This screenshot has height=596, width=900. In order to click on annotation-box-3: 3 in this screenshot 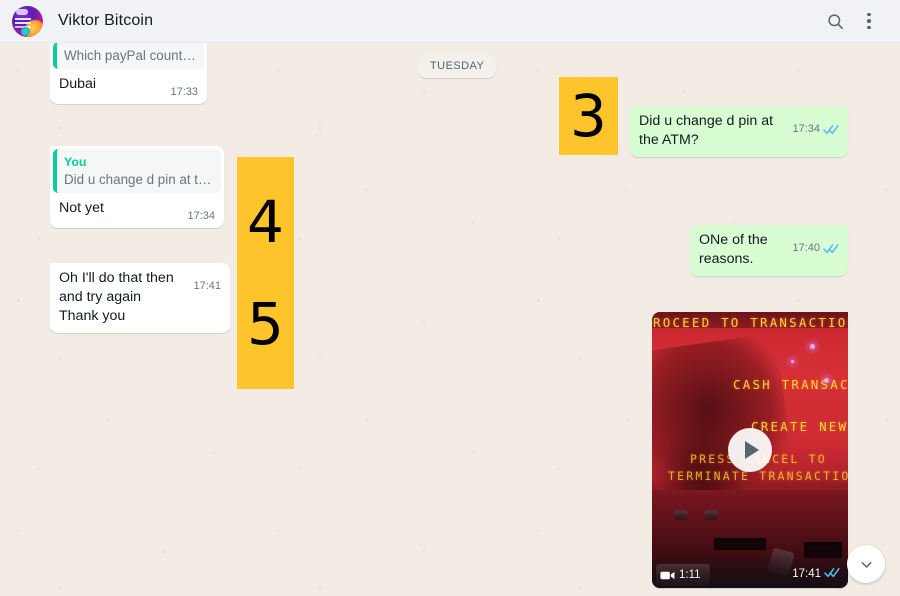, I will do `click(588, 116)`.